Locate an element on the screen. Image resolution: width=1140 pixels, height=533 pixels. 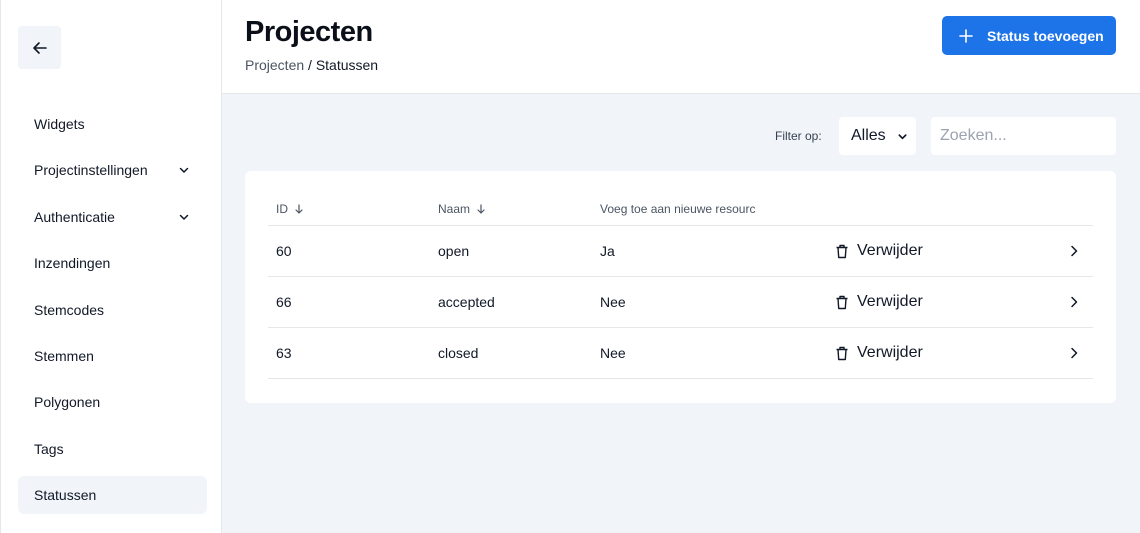
column-header-add-to-new: Voeg toe aan nieuwe resourc is located at coordinates (678, 209).